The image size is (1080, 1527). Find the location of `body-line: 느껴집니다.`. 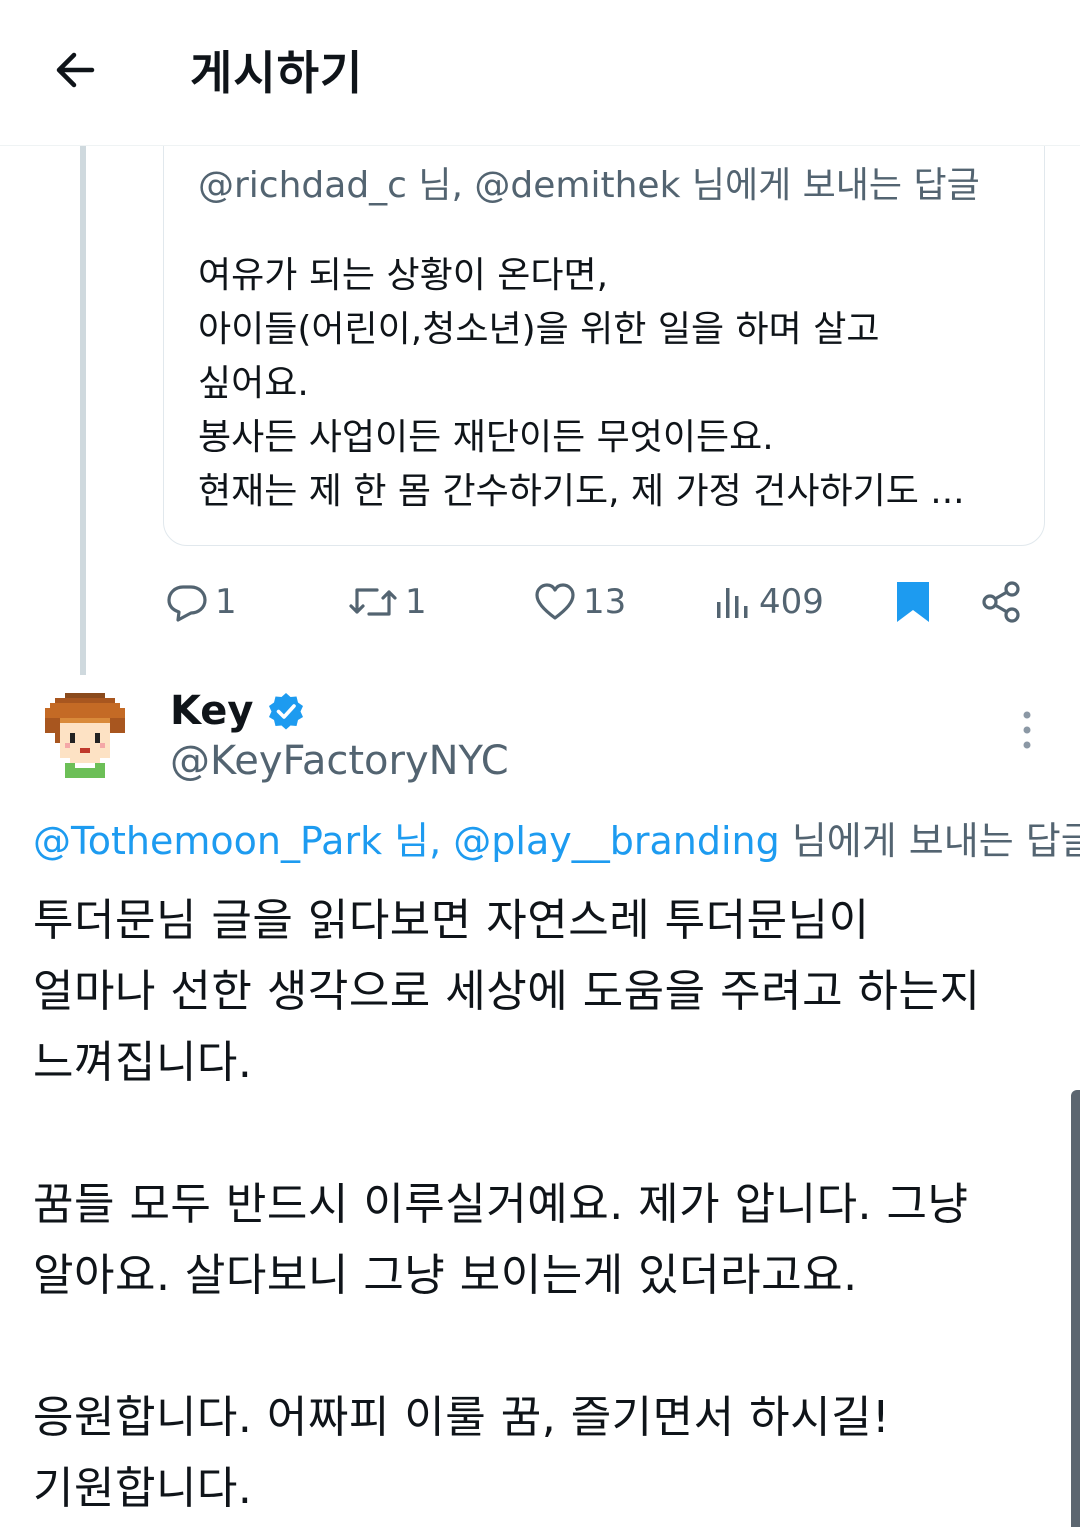

body-line: 느껴집니다. is located at coordinates (143, 1062).